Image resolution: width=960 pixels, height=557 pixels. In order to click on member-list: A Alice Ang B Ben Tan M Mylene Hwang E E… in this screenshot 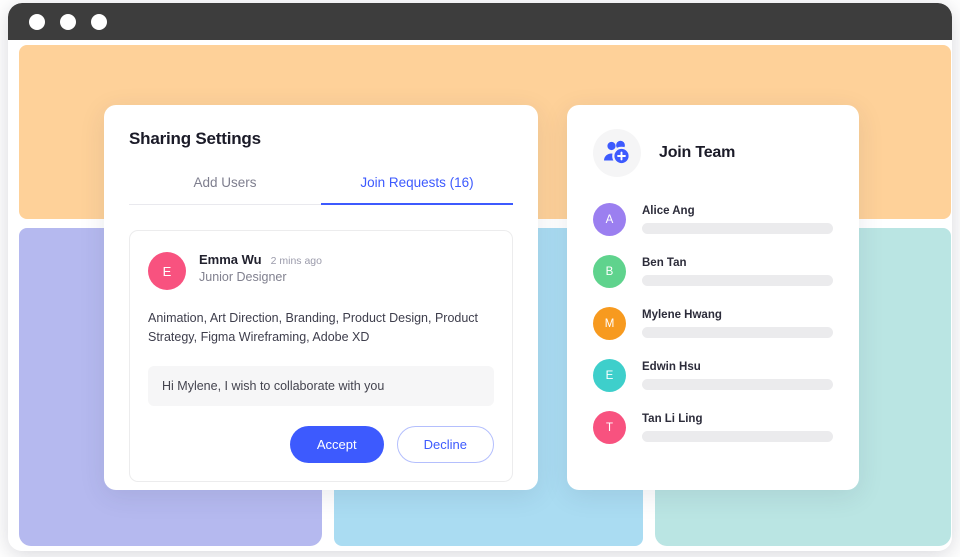, I will do `click(713, 323)`.